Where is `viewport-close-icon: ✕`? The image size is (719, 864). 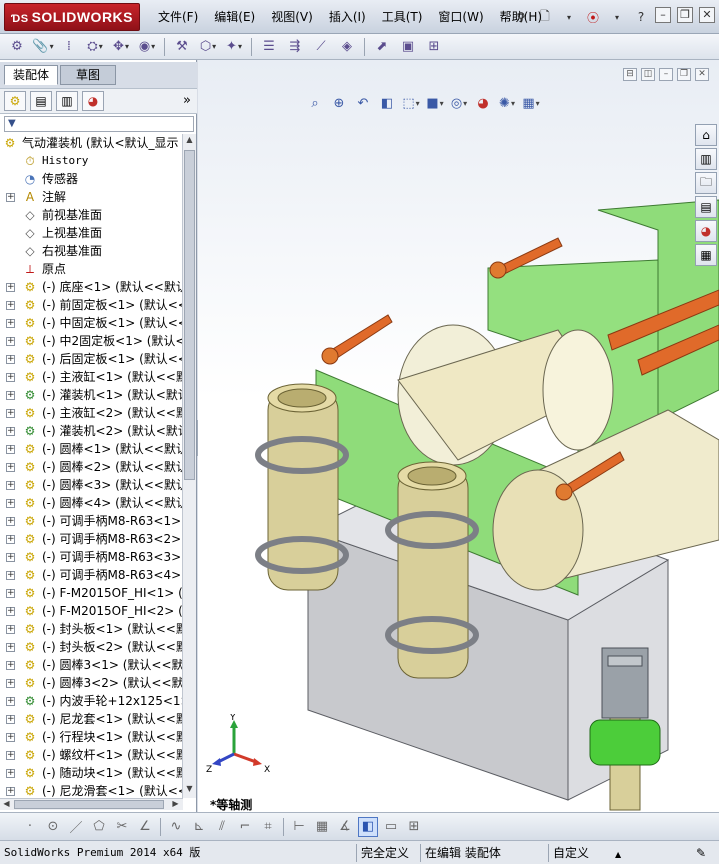
viewport-close-icon: ✕ is located at coordinates (702, 74).